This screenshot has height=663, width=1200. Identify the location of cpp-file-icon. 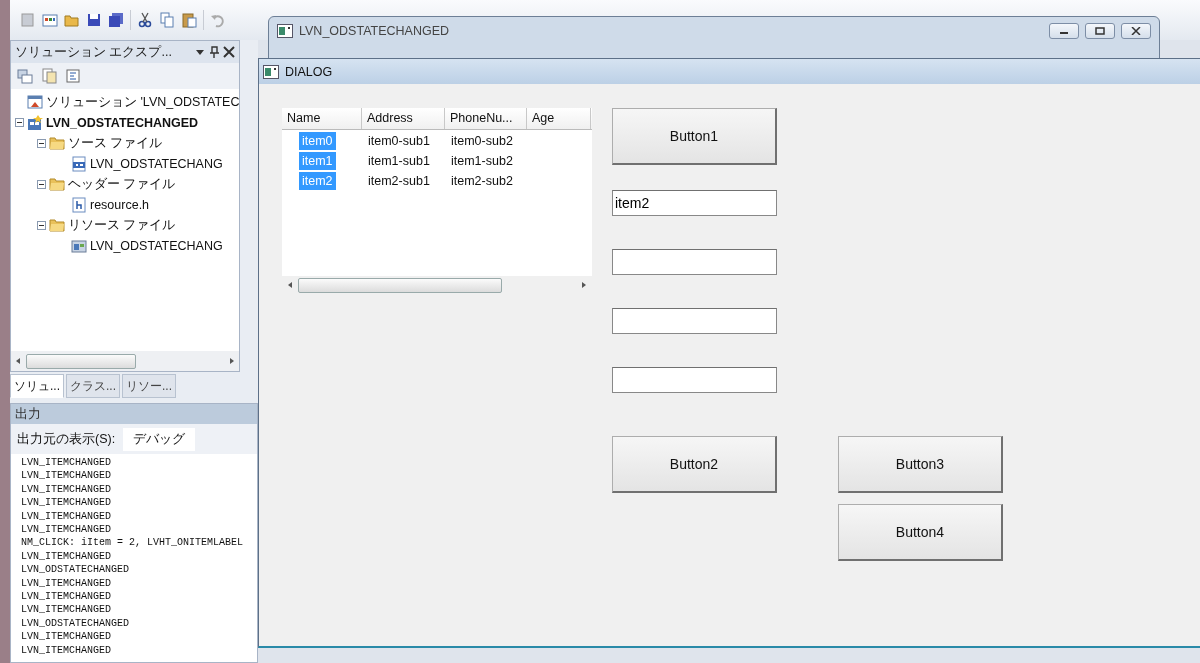
(79, 163).